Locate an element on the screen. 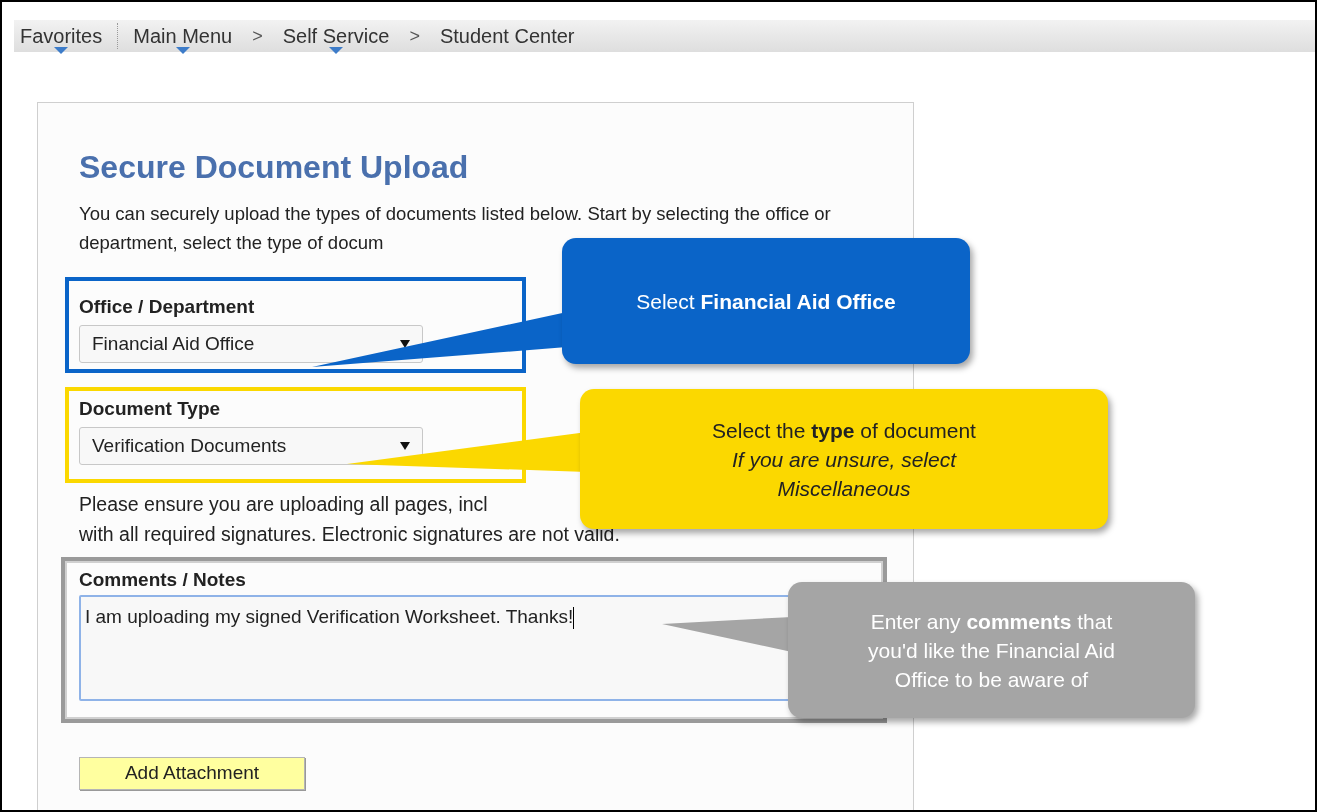 The height and width of the screenshot is (812, 1317). breadcrumb-link: Self Service is located at coordinates (336, 36).